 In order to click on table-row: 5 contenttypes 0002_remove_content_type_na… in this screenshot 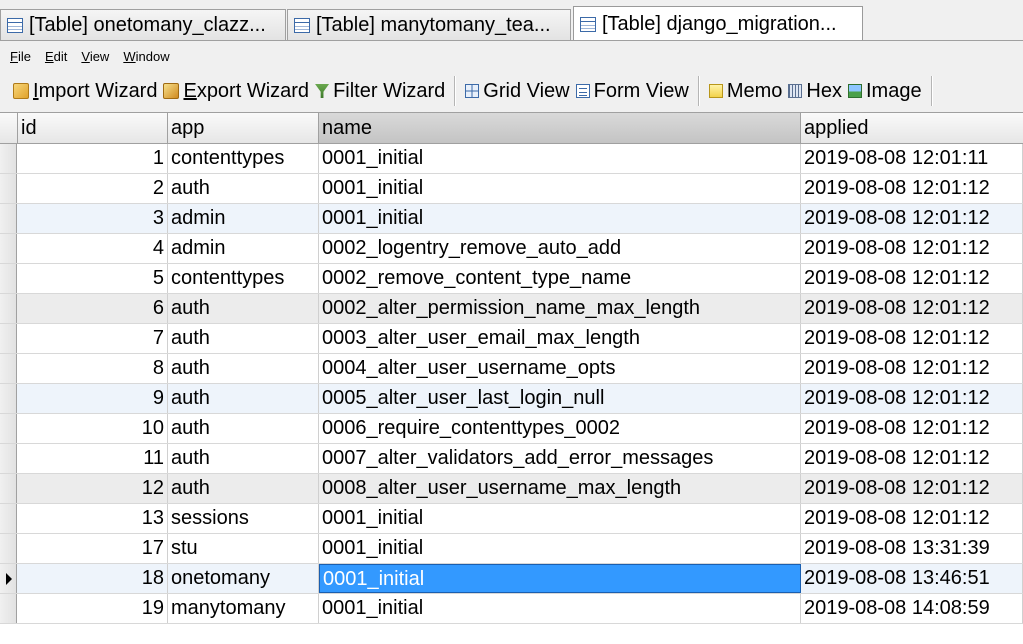, I will do `click(511, 279)`.